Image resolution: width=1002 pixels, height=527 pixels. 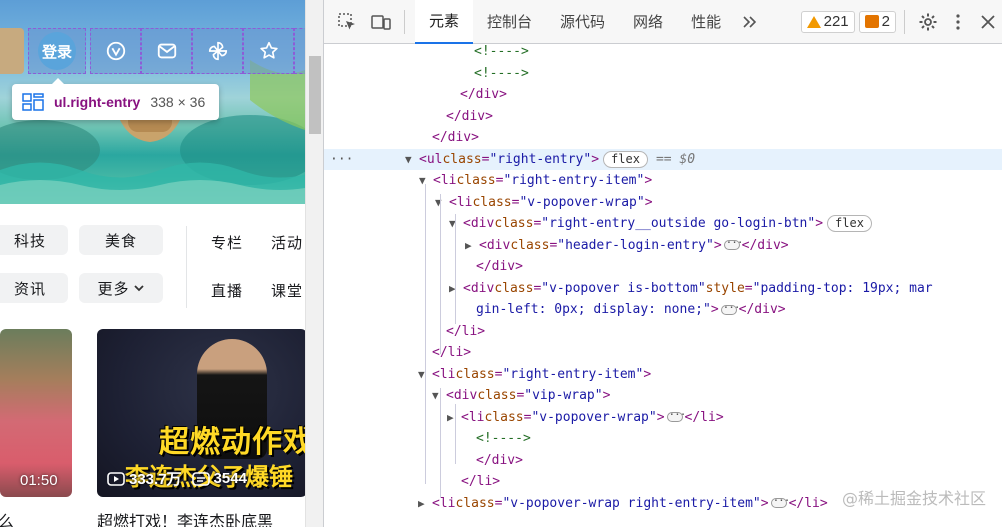 I want to click on tab-elements: 元素, so click(x=444, y=22).